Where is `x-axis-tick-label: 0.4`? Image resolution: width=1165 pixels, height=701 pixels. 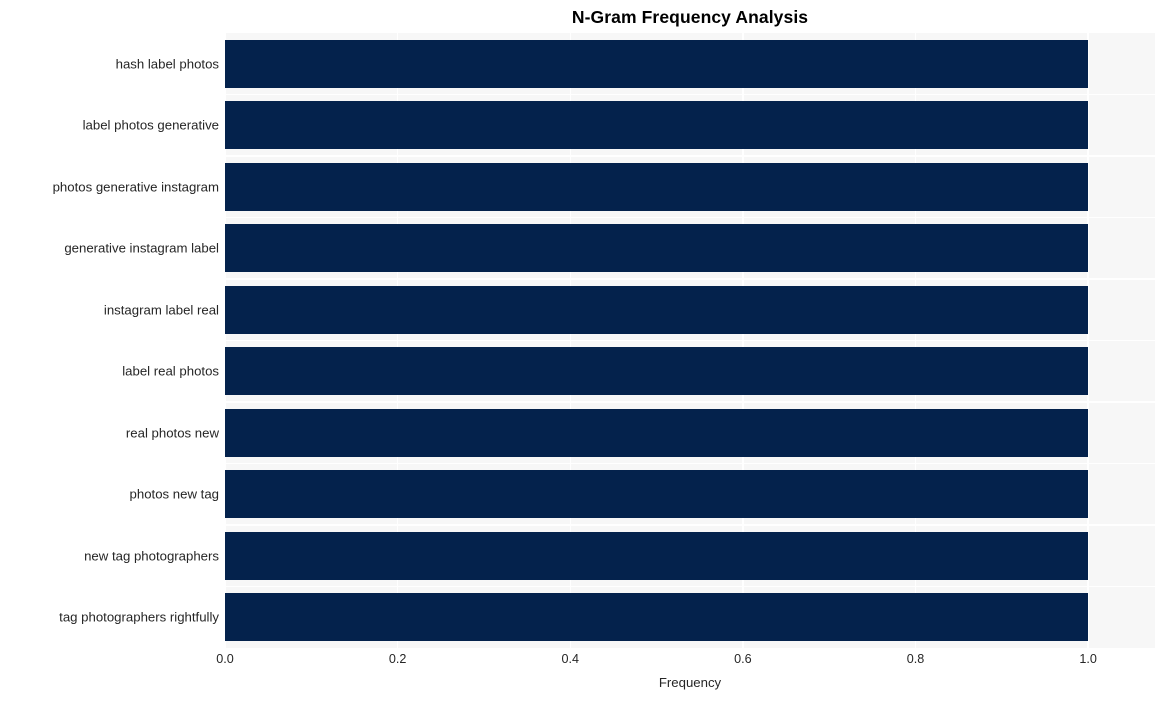
x-axis-tick-label: 0.4 is located at coordinates (570, 659).